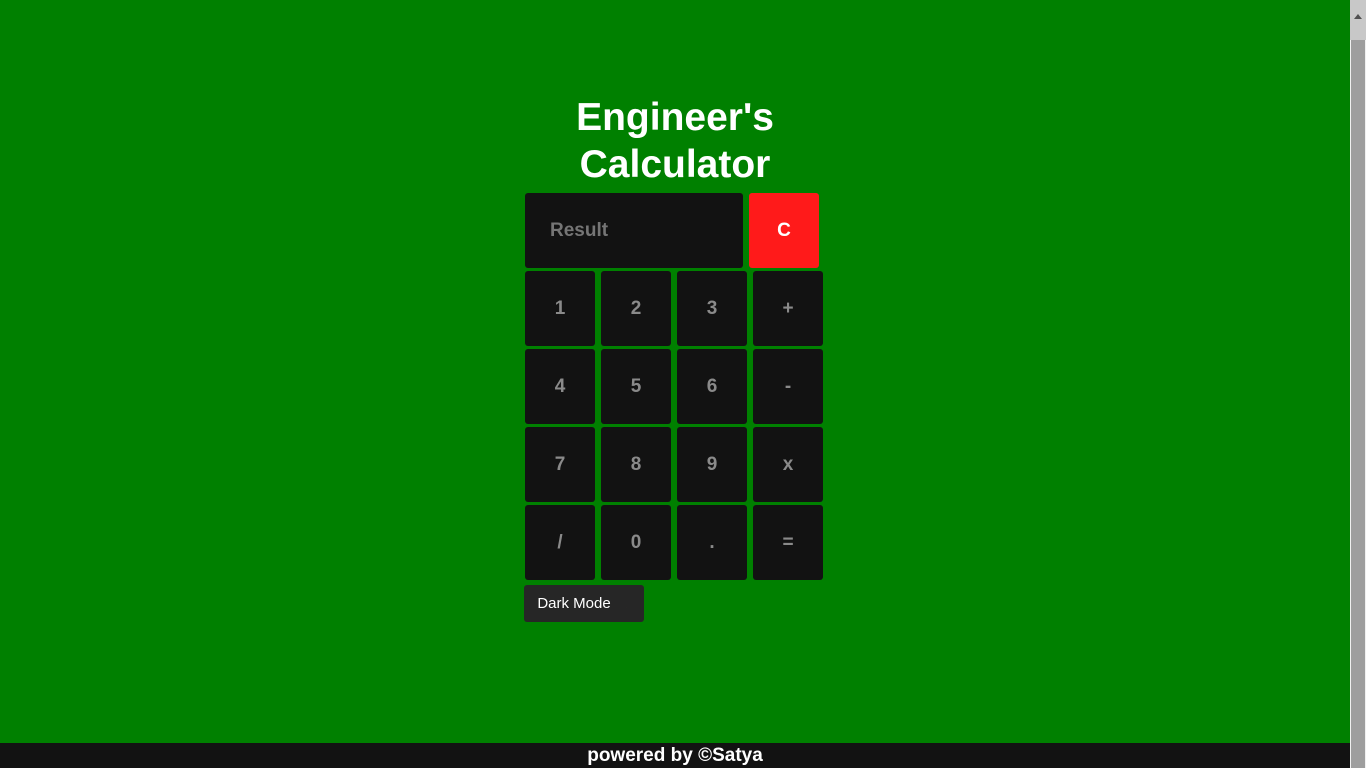 Image resolution: width=1366 pixels, height=768 pixels. I want to click on key-4: 4, so click(560, 386).